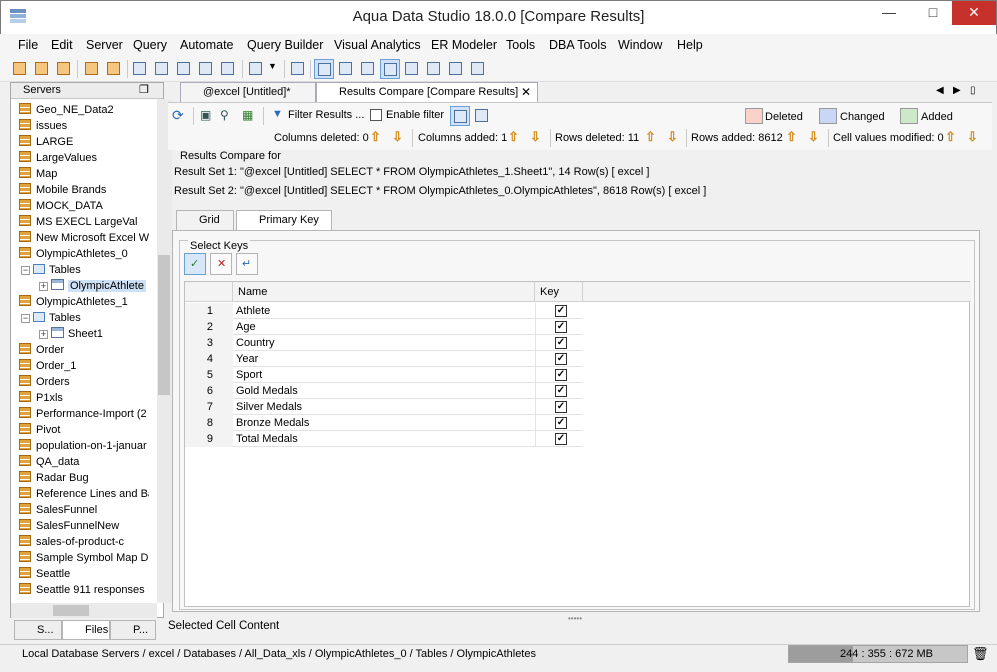 The height and width of the screenshot is (672, 997). Describe the element at coordinates (28, 45) in the screenshot. I see `menu-file: File` at that location.